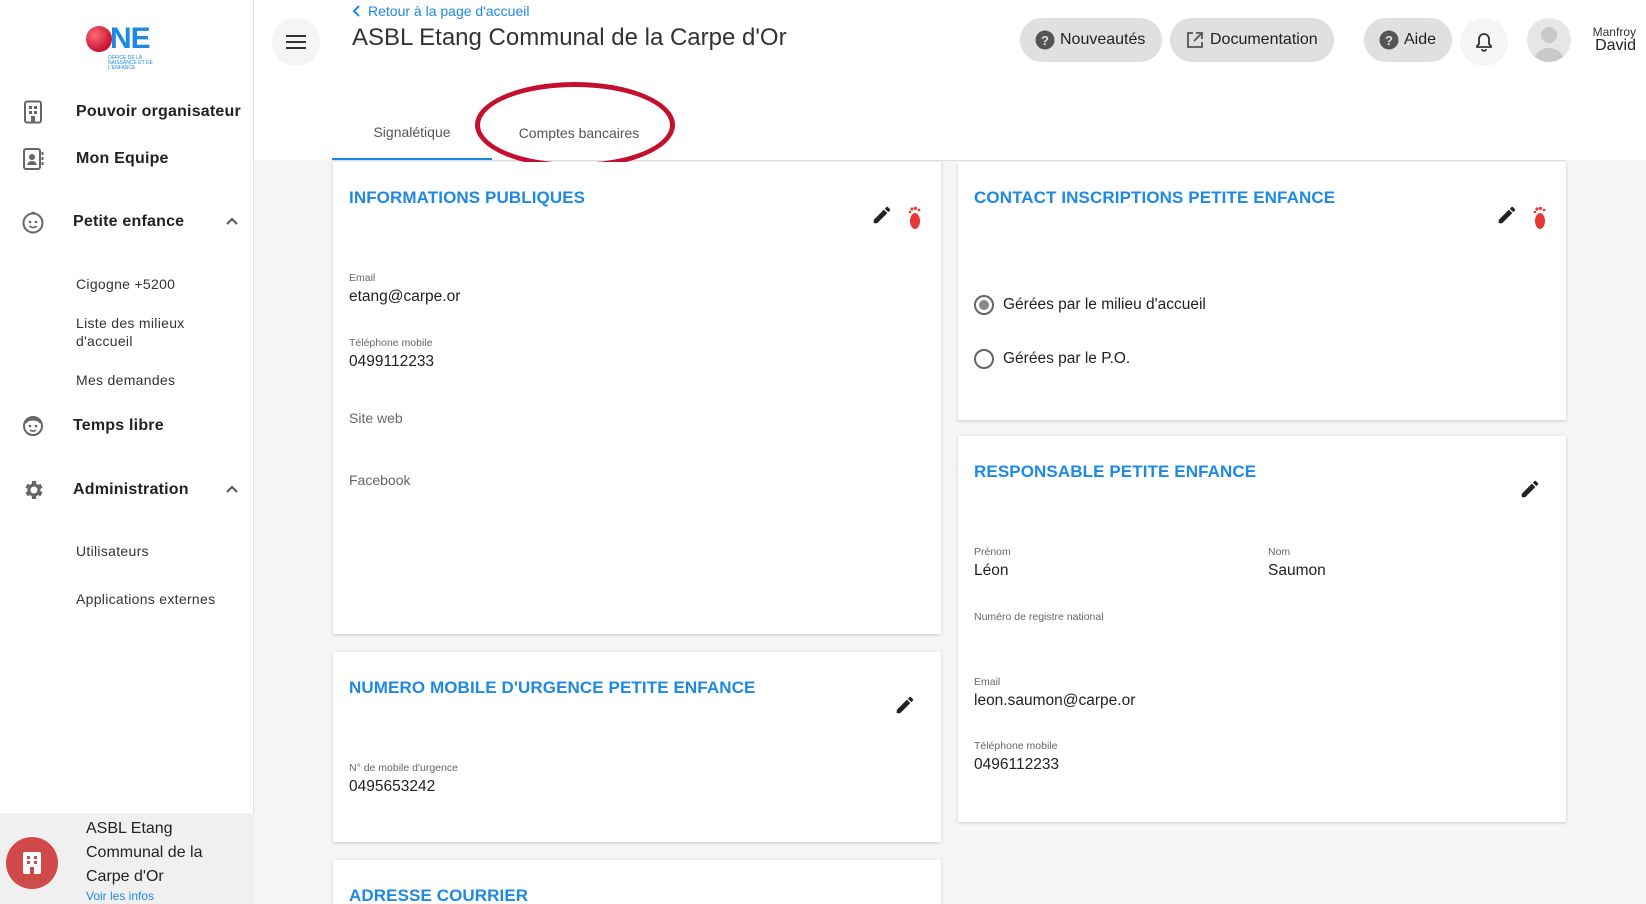 The height and width of the screenshot is (904, 1646). What do you see at coordinates (122, 158) in the screenshot?
I see `sidebar-item-label: Mon Equipe` at bounding box center [122, 158].